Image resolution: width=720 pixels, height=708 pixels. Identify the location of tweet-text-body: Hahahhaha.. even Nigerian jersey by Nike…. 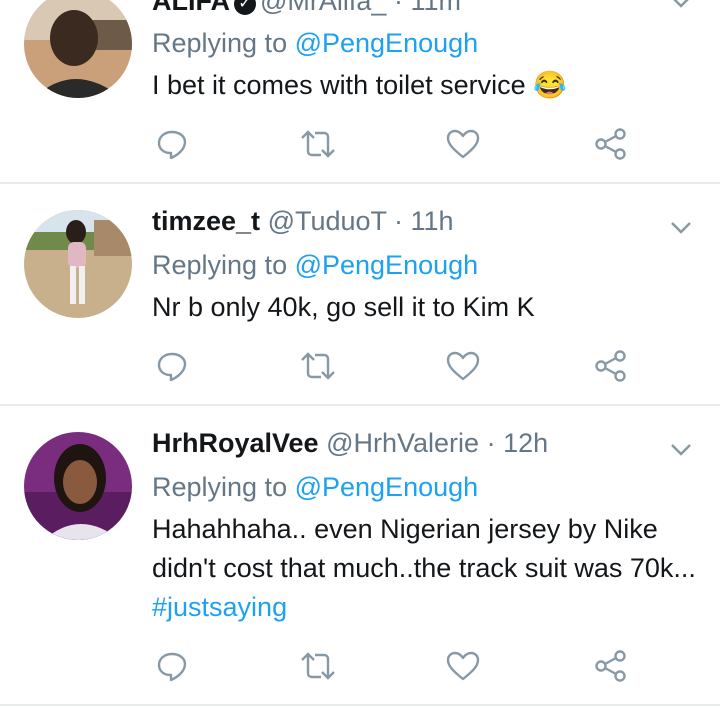
(424, 548).